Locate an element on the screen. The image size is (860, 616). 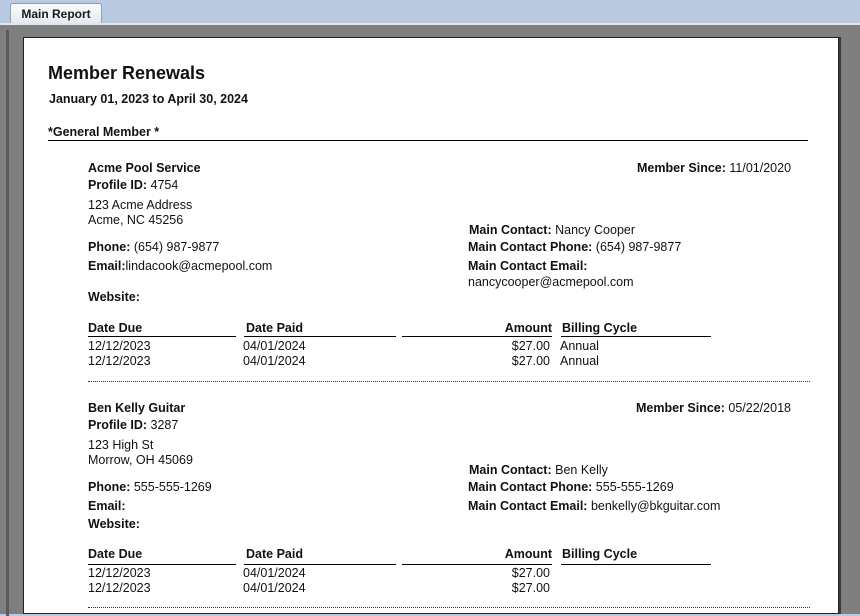
group-header: *General Member * is located at coordinates (104, 132).